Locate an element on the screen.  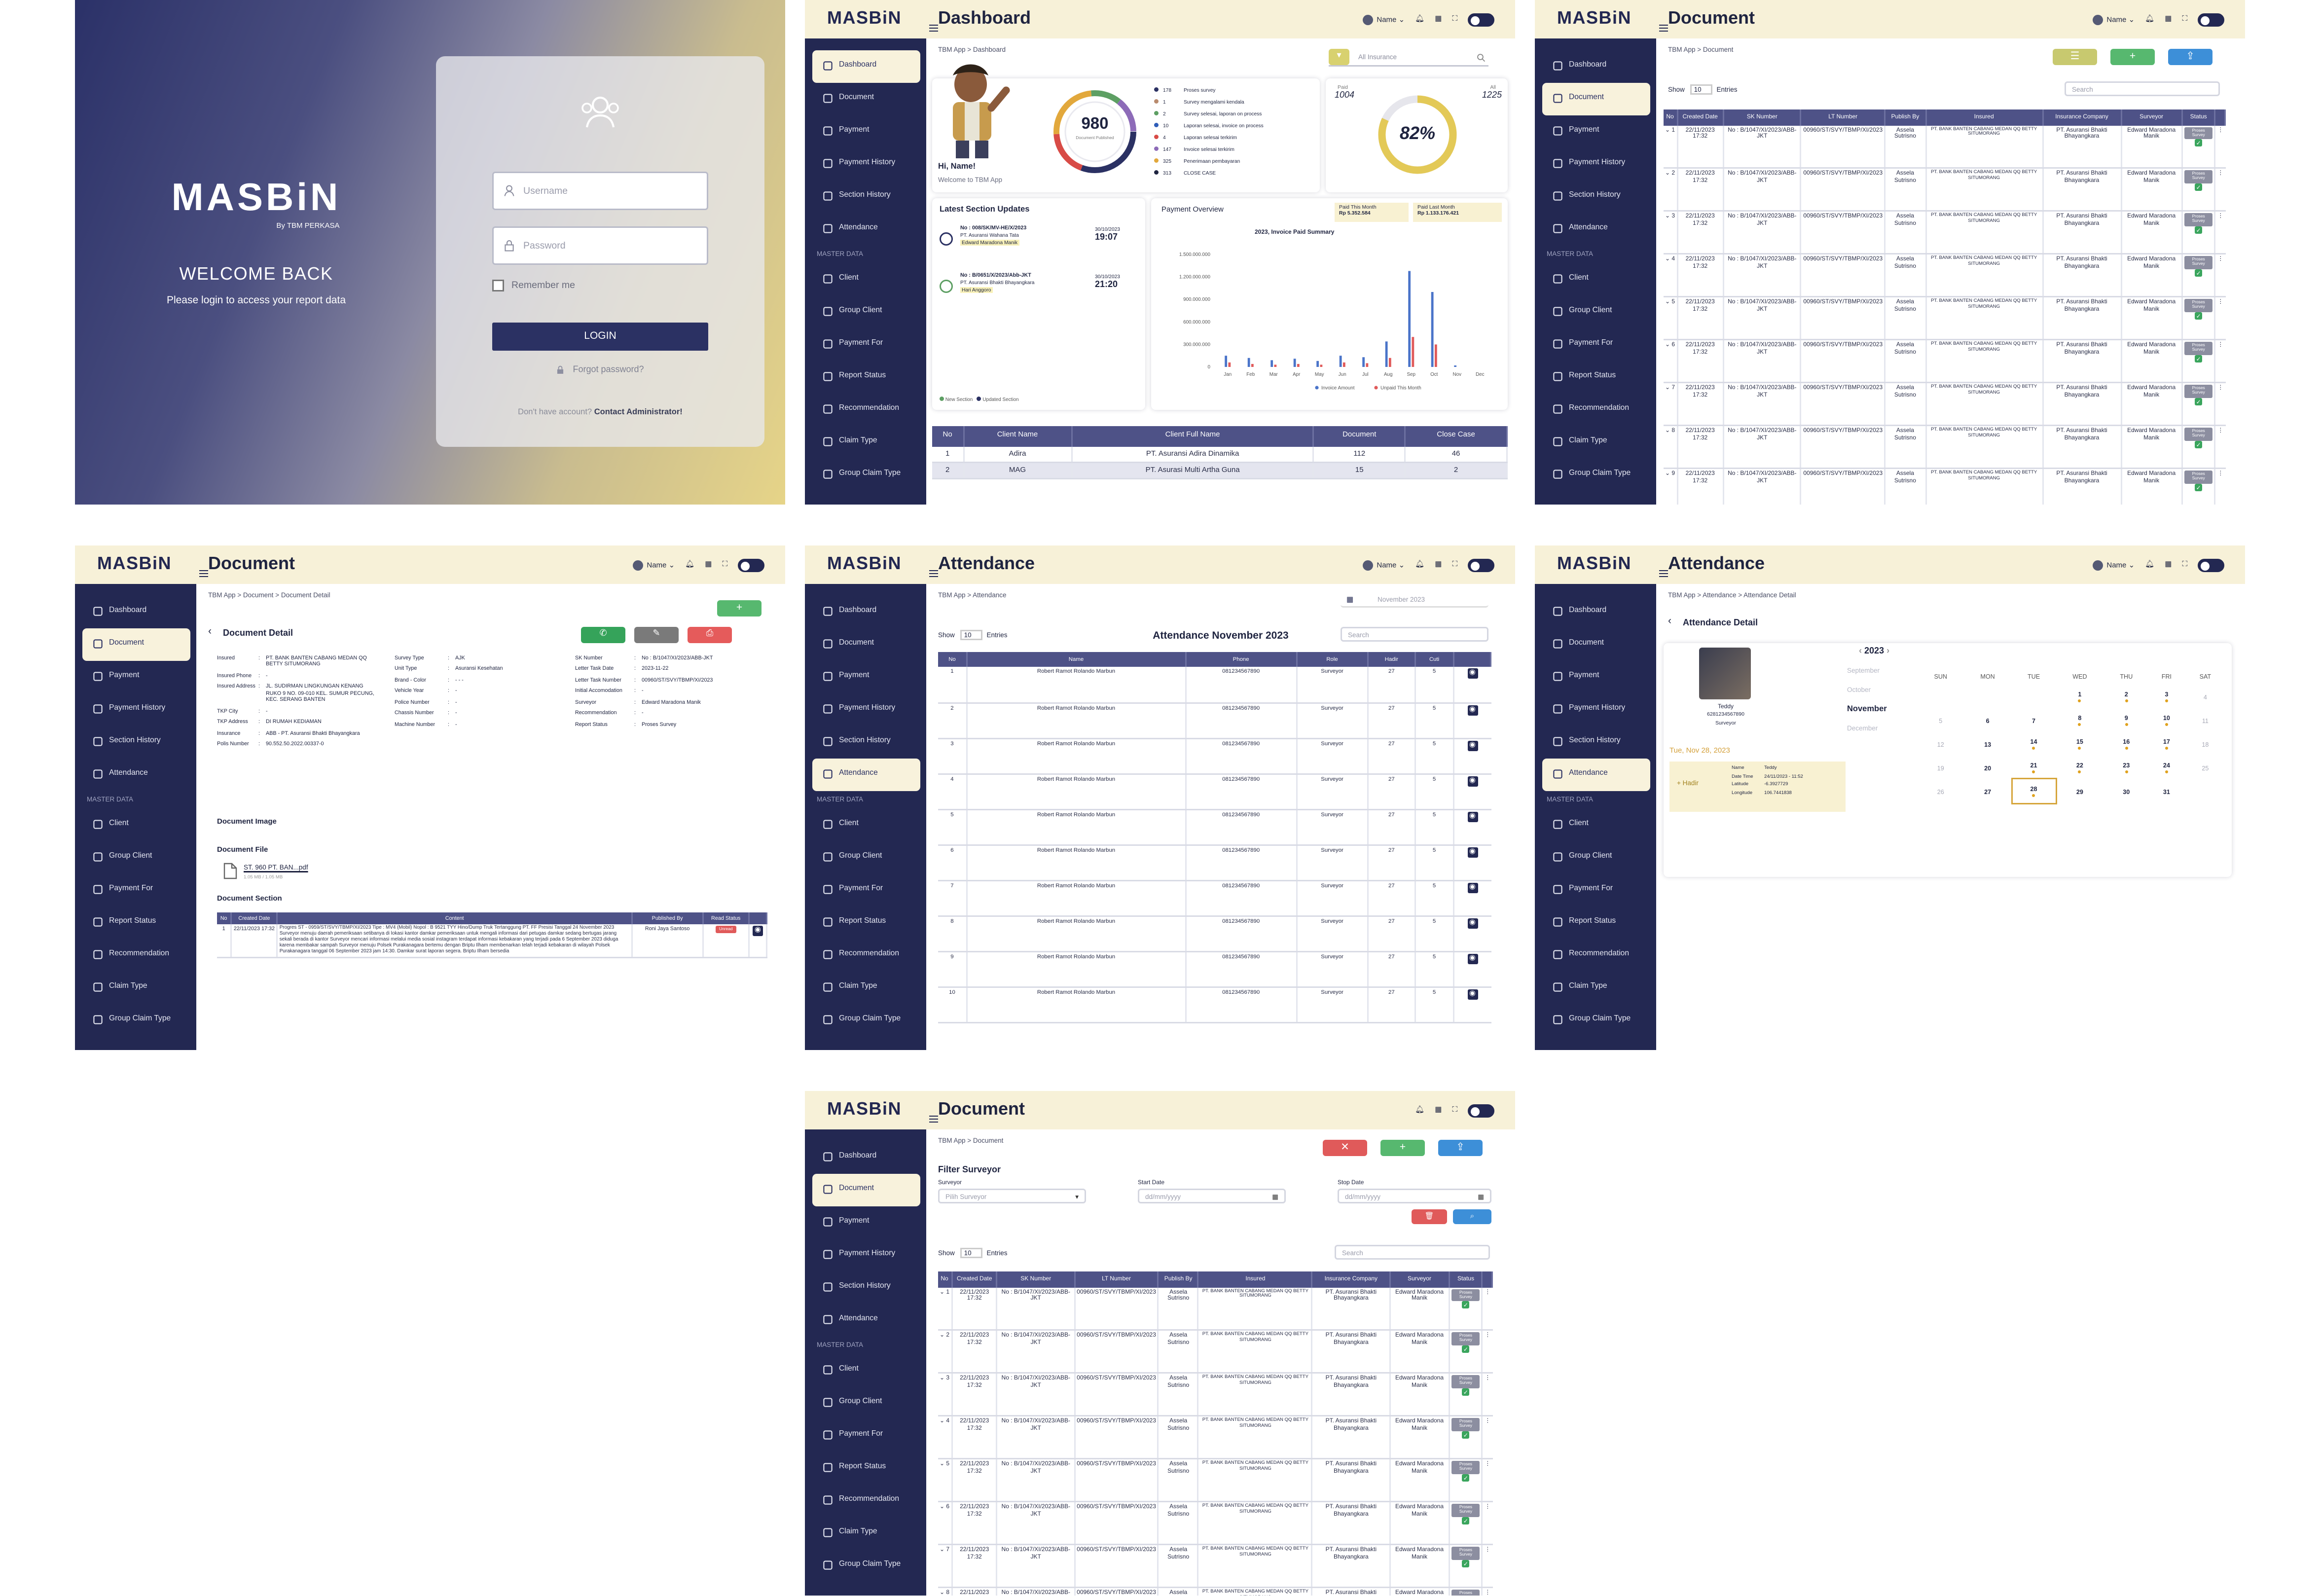
column-header: Client Full Name is located at coordinates (1193, 436).